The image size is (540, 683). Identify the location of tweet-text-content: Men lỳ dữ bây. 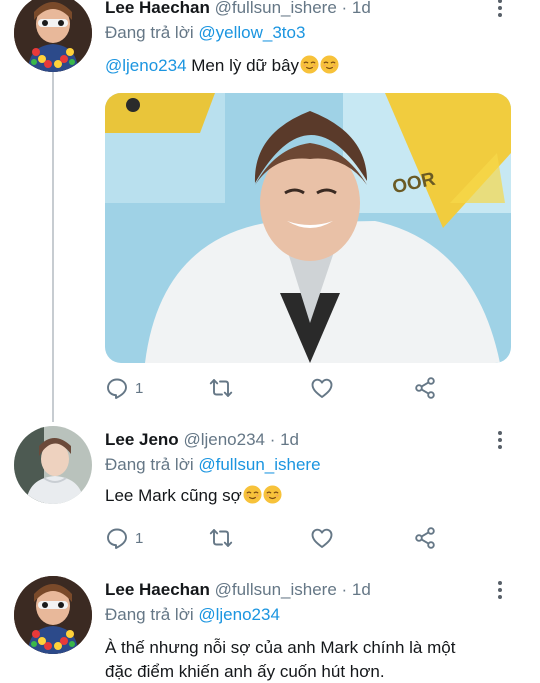
(243, 65).